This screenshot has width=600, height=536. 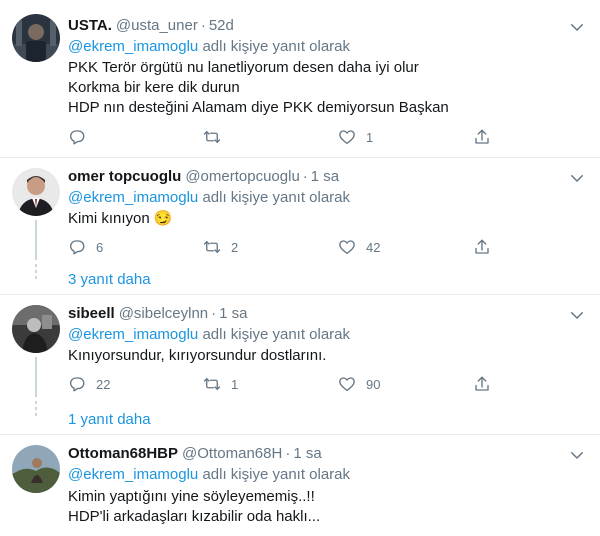 I want to click on retweet-button: 2, so click(x=220, y=247).